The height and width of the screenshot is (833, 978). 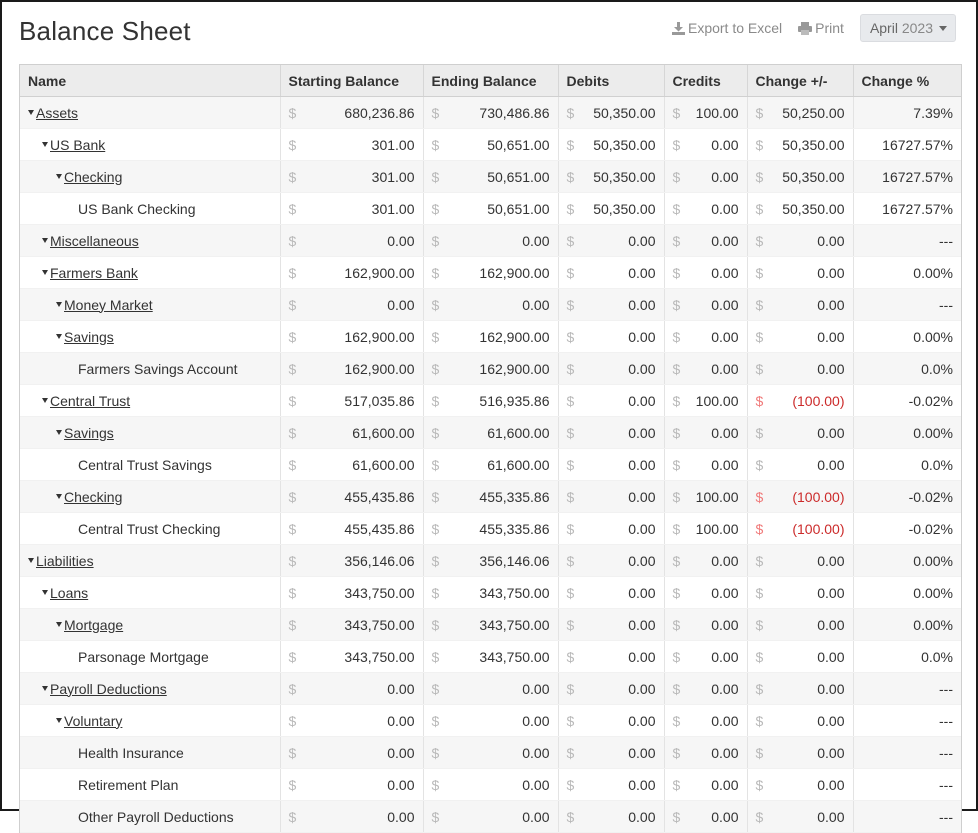 What do you see at coordinates (514, 528) in the screenshot?
I see `end-value: 455,335.86` at bounding box center [514, 528].